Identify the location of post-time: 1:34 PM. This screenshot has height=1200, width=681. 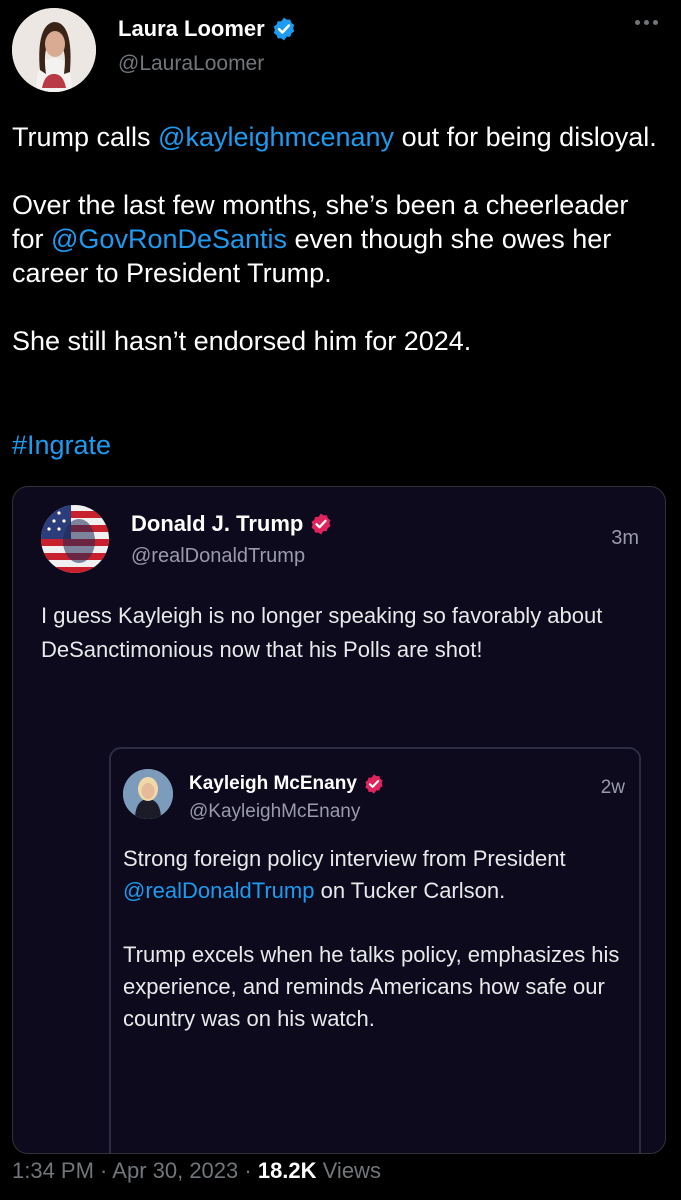
(53, 1170).